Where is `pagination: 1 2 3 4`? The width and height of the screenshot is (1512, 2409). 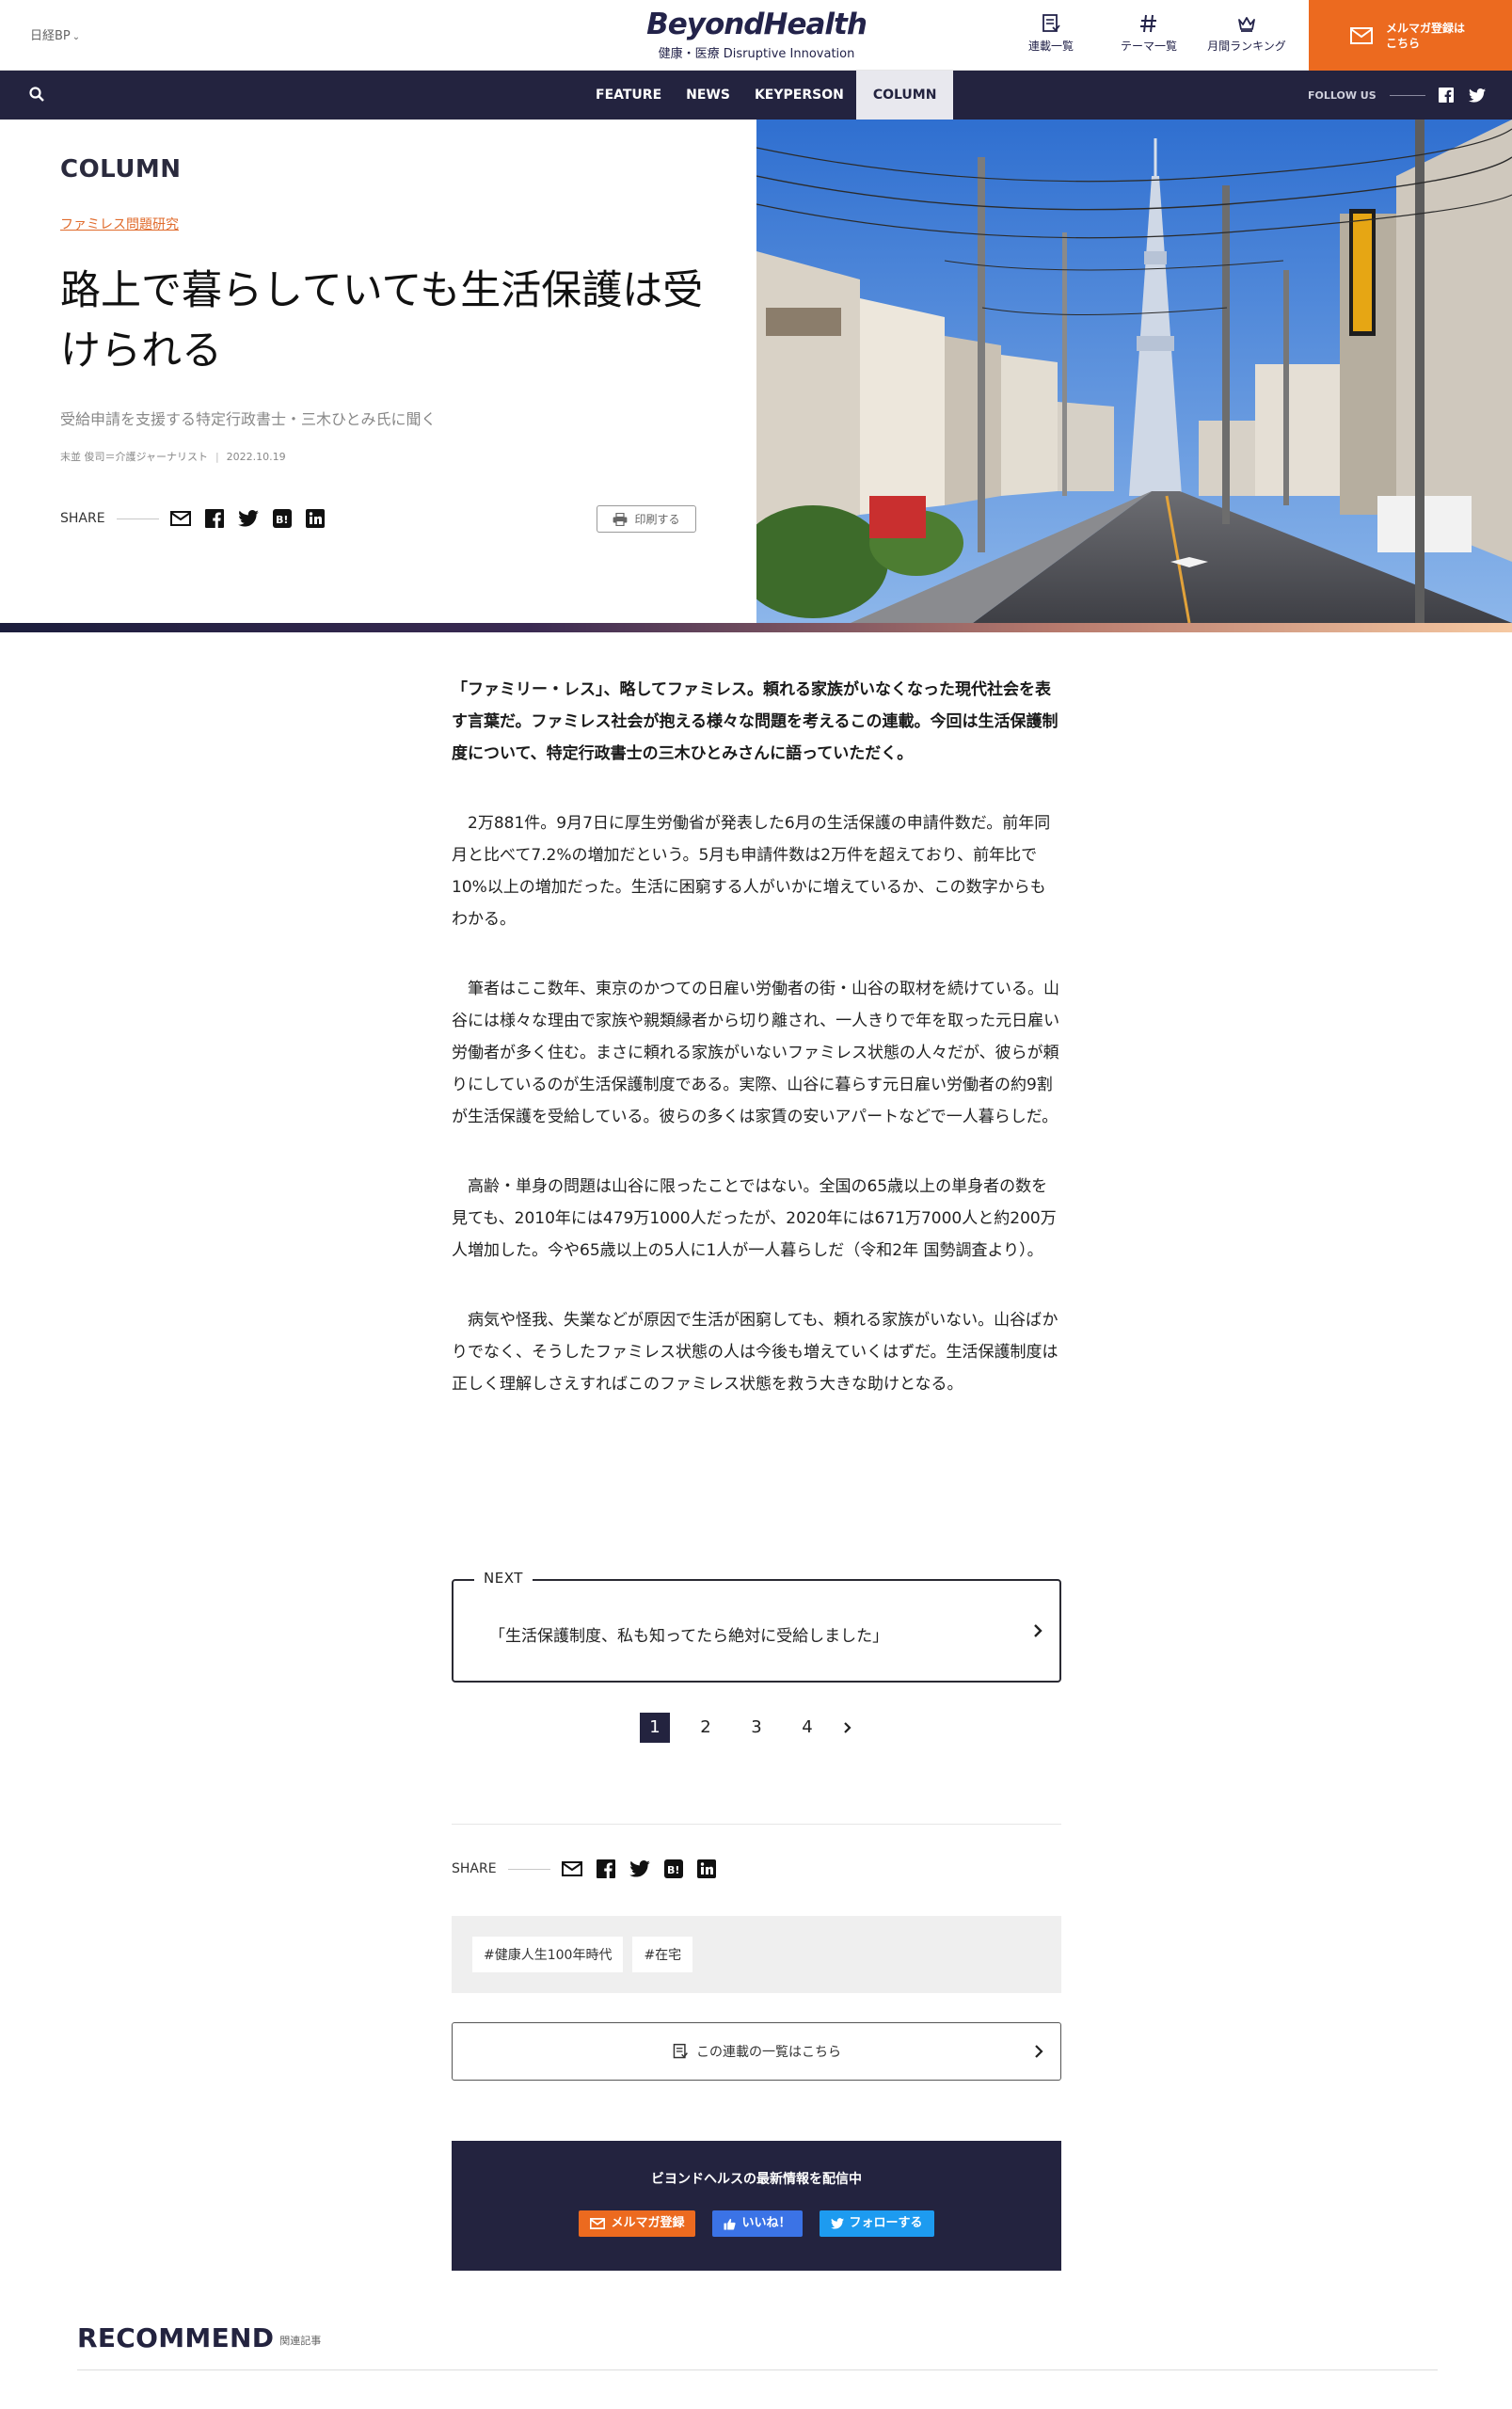 pagination: 1 2 3 4 is located at coordinates (746, 1728).